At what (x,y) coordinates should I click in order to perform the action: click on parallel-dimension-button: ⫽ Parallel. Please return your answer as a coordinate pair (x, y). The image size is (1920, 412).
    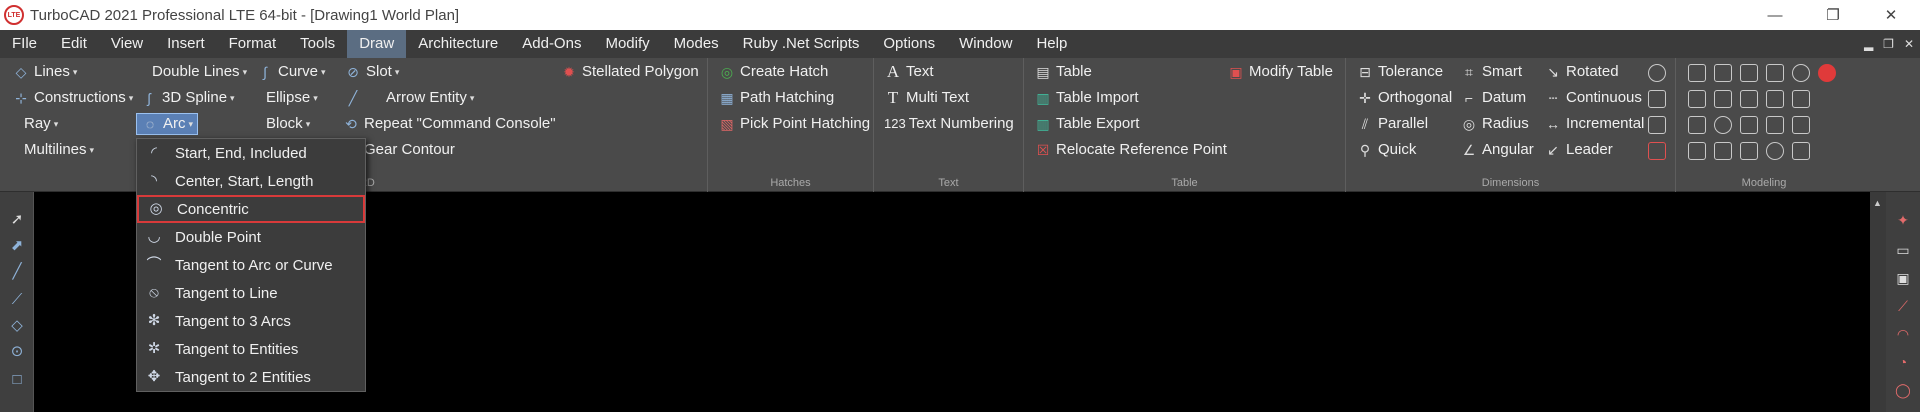
    Looking at the image, I should click on (1392, 124).